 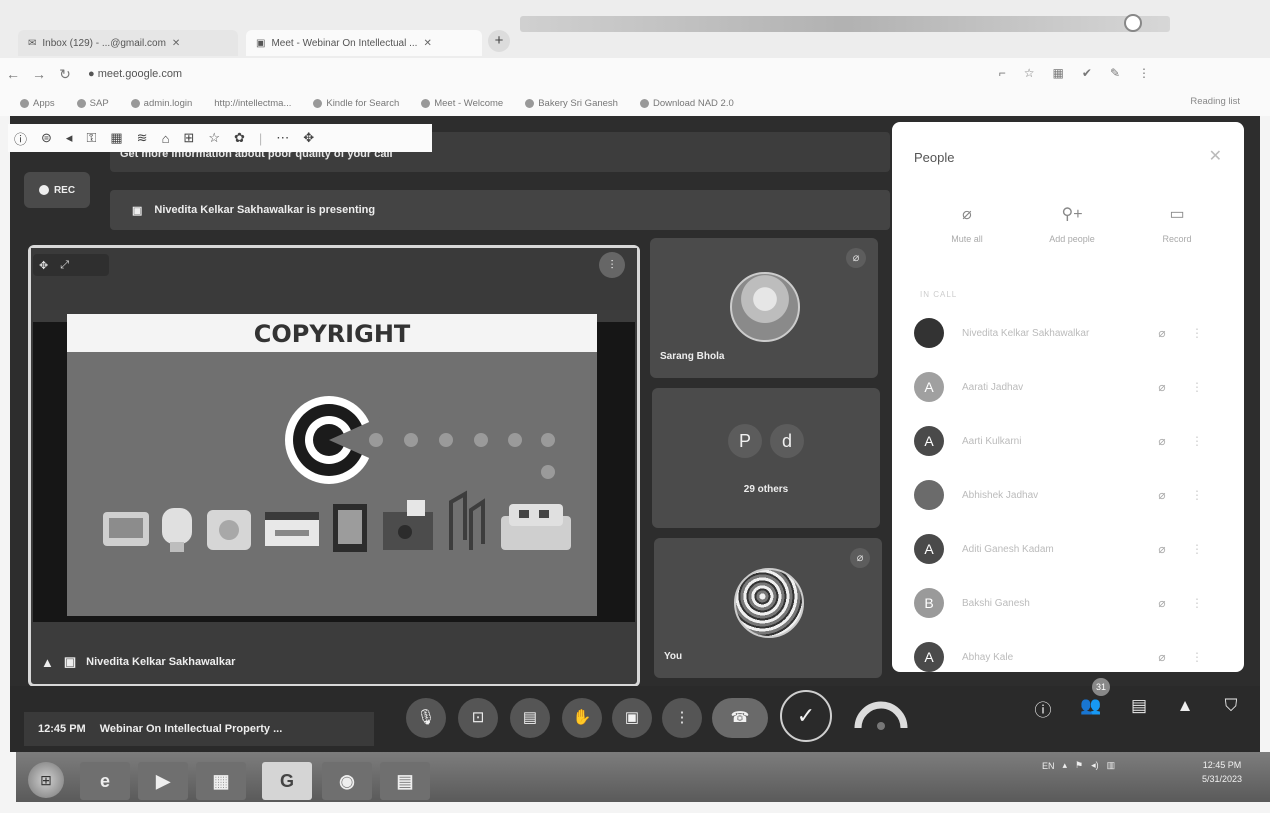 What do you see at coordinates (1048, 766) in the screenshot?
I see `language-indicator: EN` at bounding box center [1048, 766].